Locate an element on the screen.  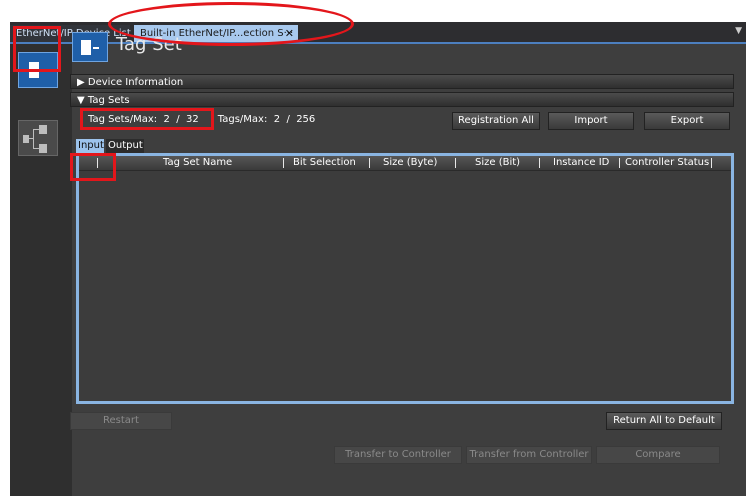
restart-button: Restart is located at coordinates (121, 421).